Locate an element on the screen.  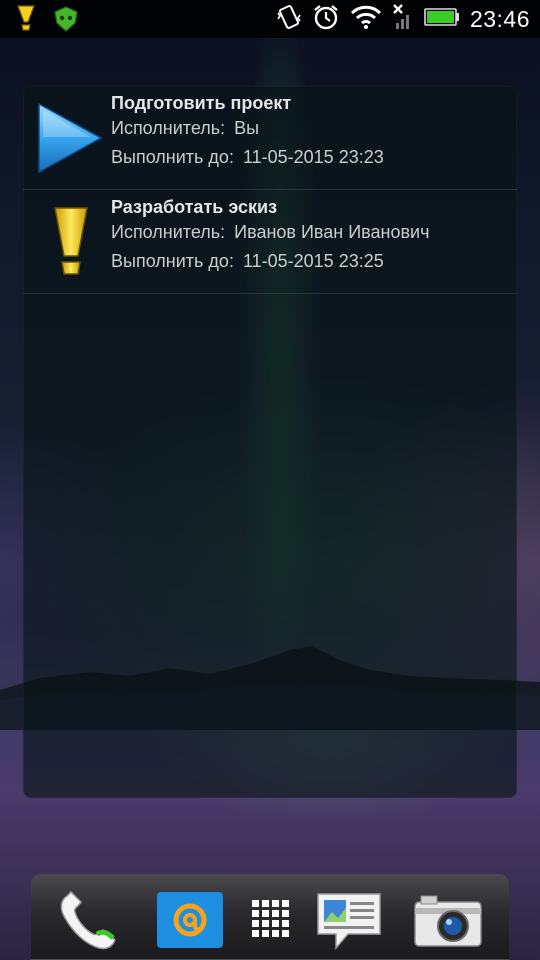
assignee-value: Вы is located at coordinates (247, 128).